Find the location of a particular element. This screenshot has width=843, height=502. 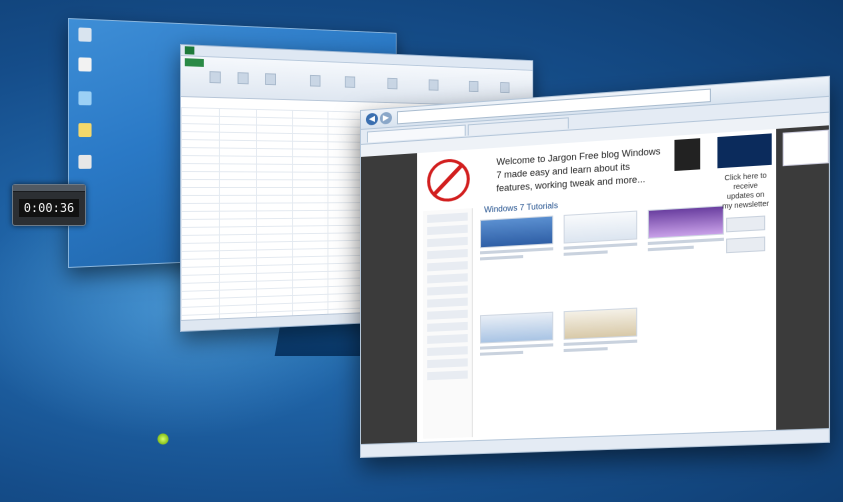

back-icon: ◀ is located at coordinates (371, 119).